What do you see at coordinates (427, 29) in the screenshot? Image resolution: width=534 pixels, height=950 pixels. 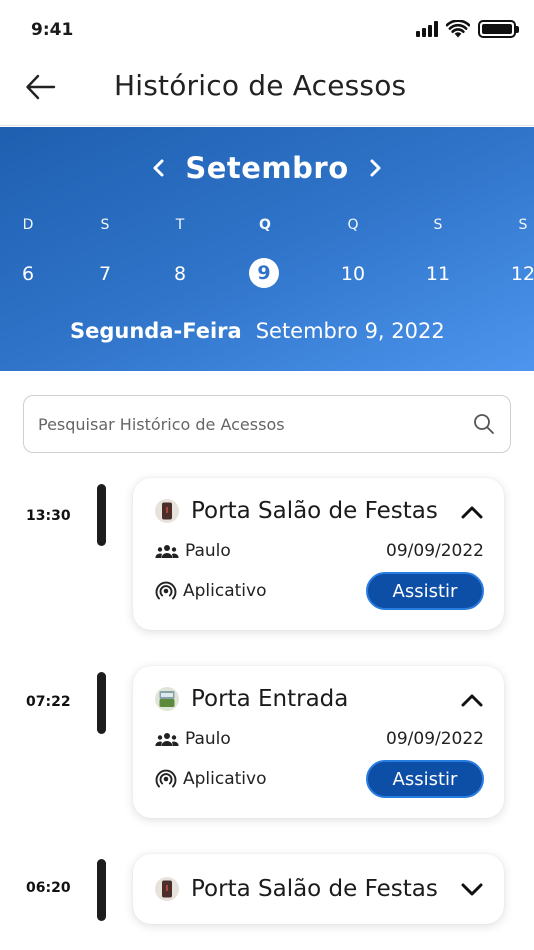 I see `signal-icon` at bounding box center [427, 29].